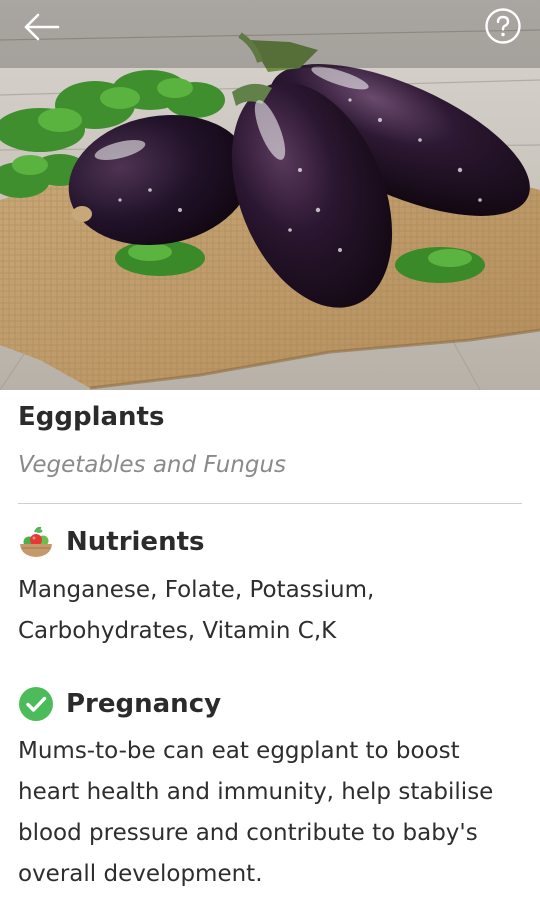 The height and width of the screenshot is (922, 540). I want to click on nutrients-header: Nutrients, so click(111, 542).